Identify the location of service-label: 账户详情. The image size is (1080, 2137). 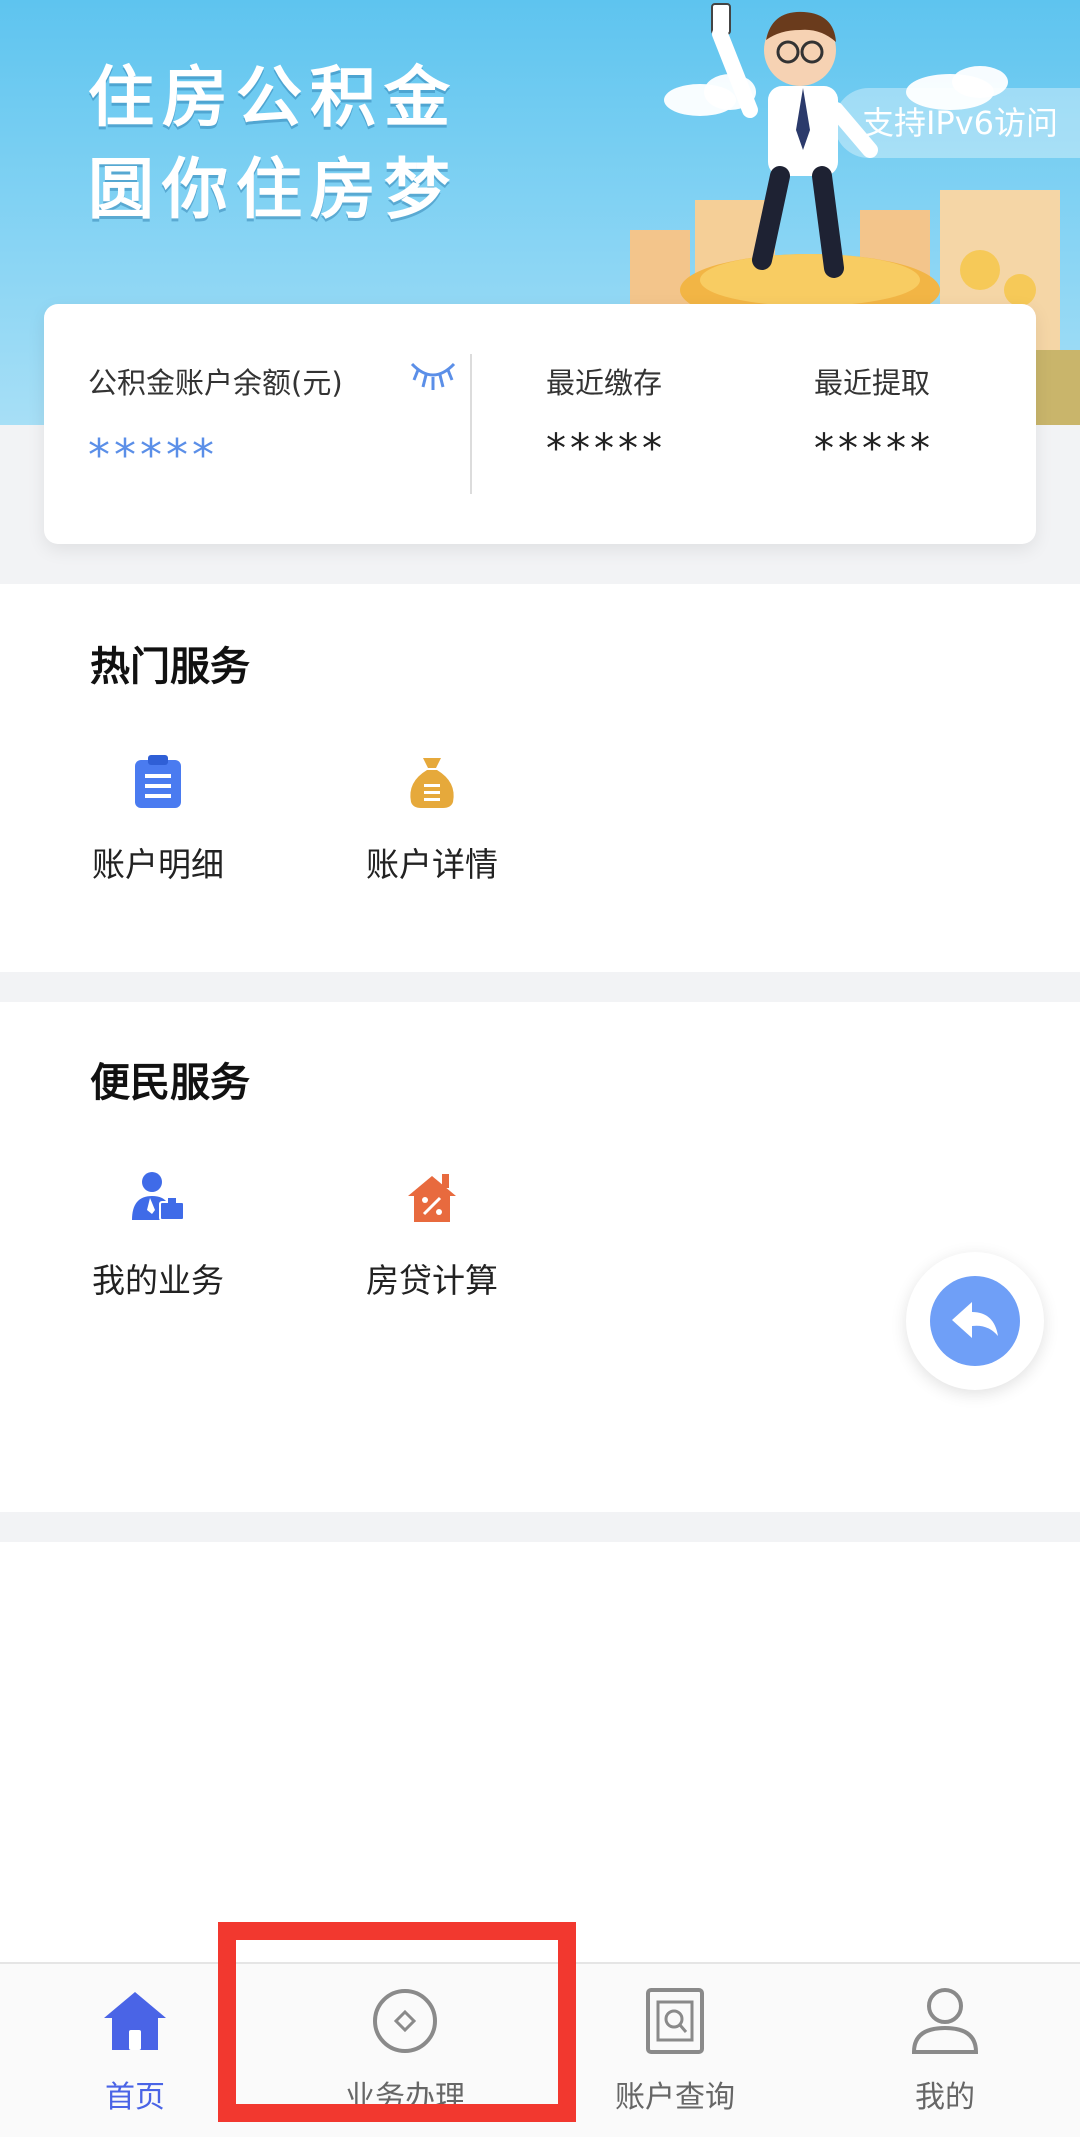
(432, 864).